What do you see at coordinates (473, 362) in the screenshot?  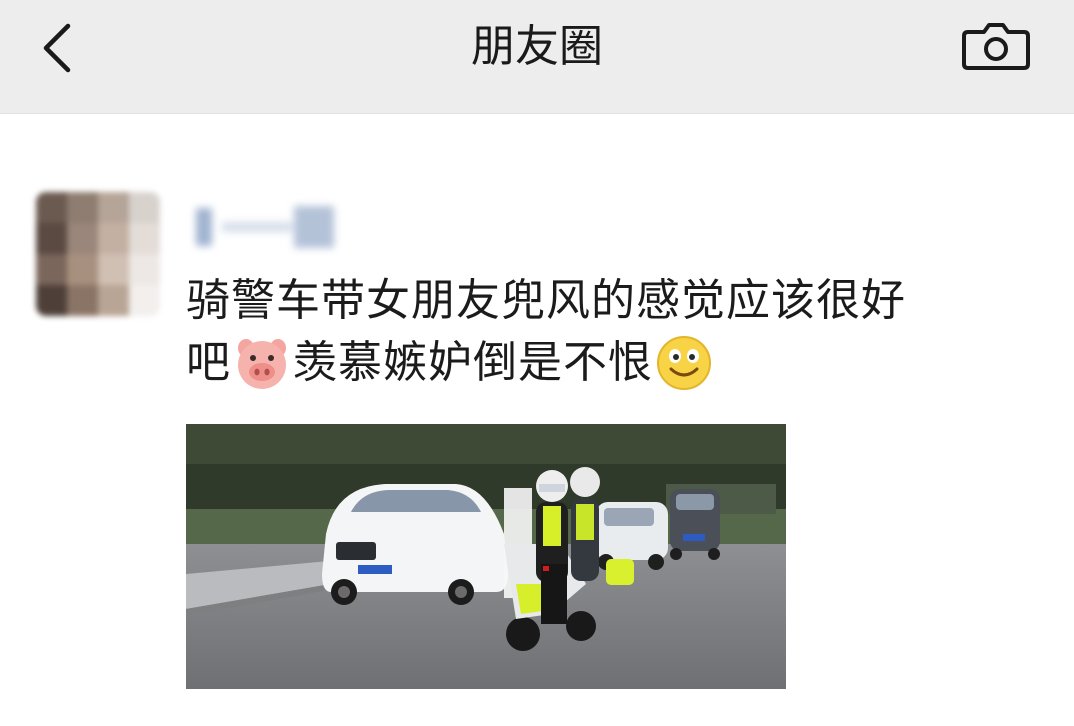 I see `post-text-segment: 羡慕嫉妒倒是不恨` at bounding box center [473, 362].